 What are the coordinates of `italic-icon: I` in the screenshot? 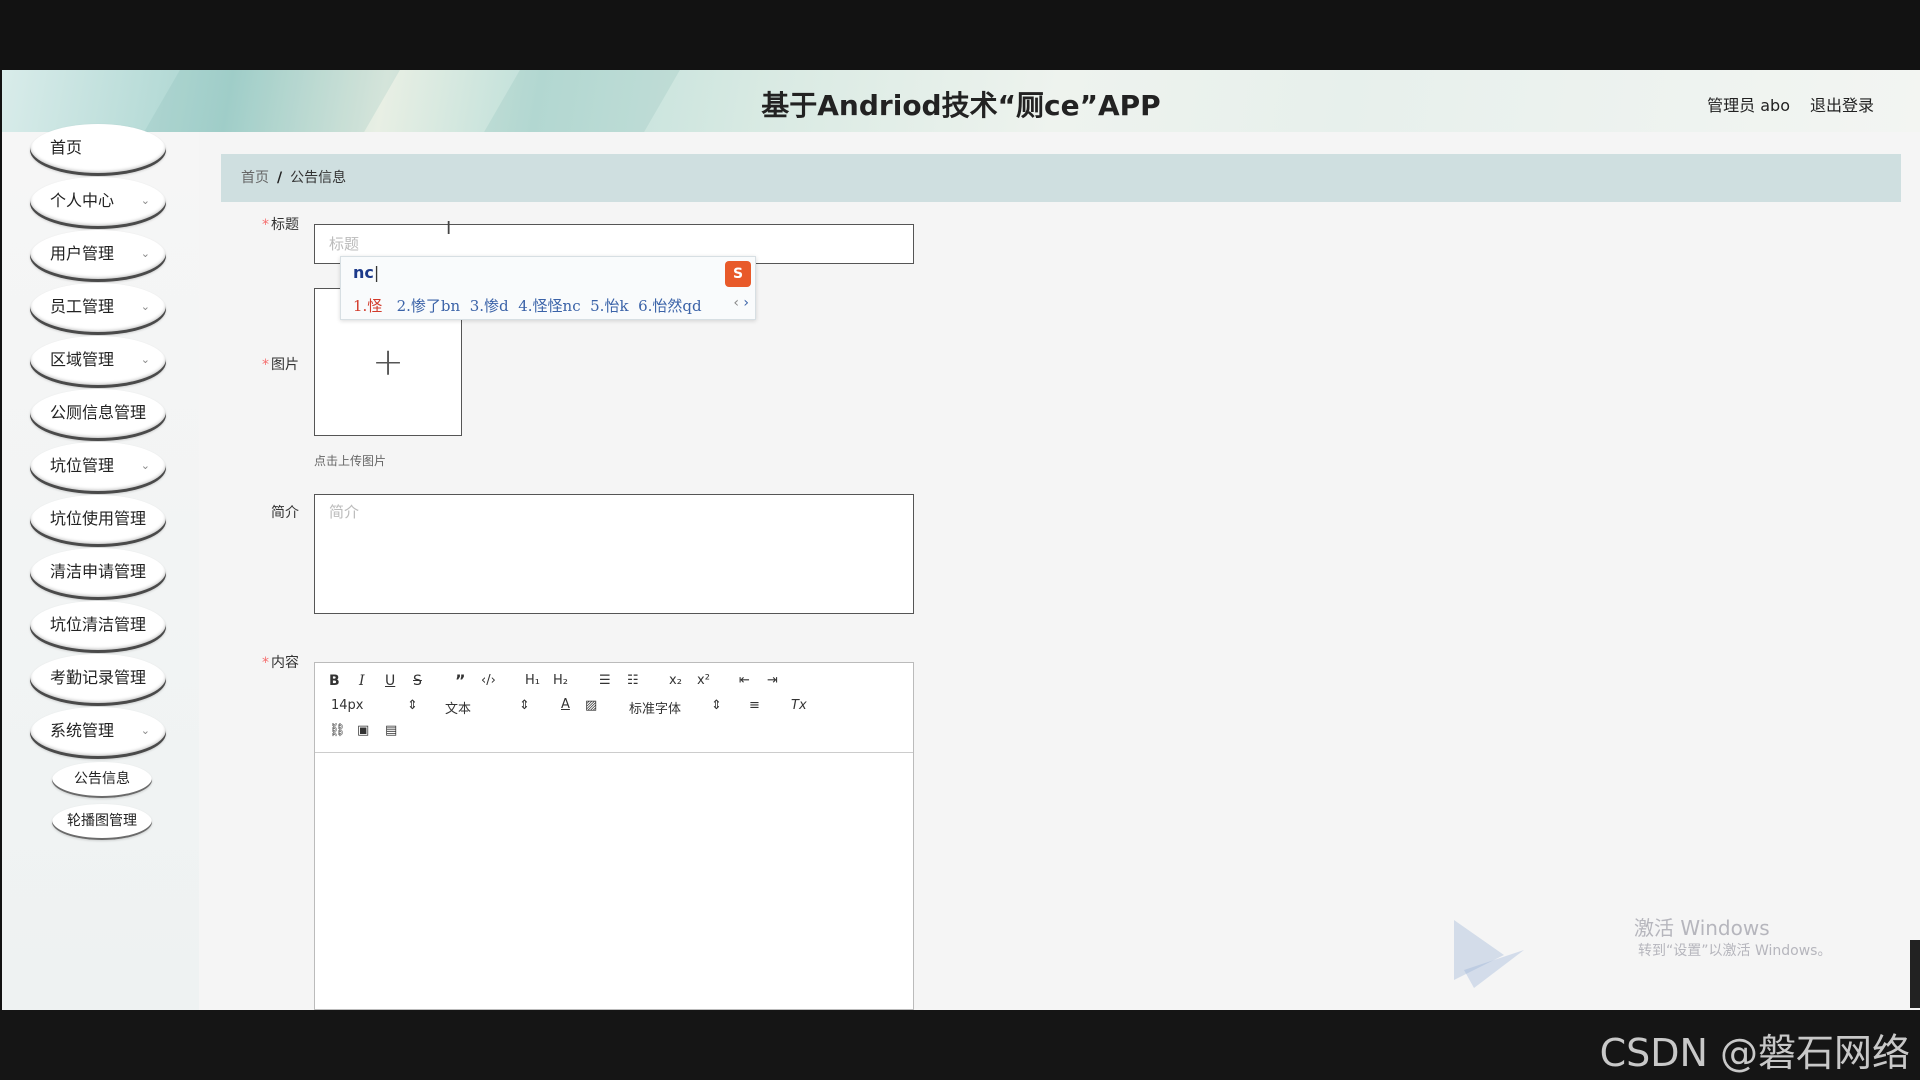 It's located at (362, 681).